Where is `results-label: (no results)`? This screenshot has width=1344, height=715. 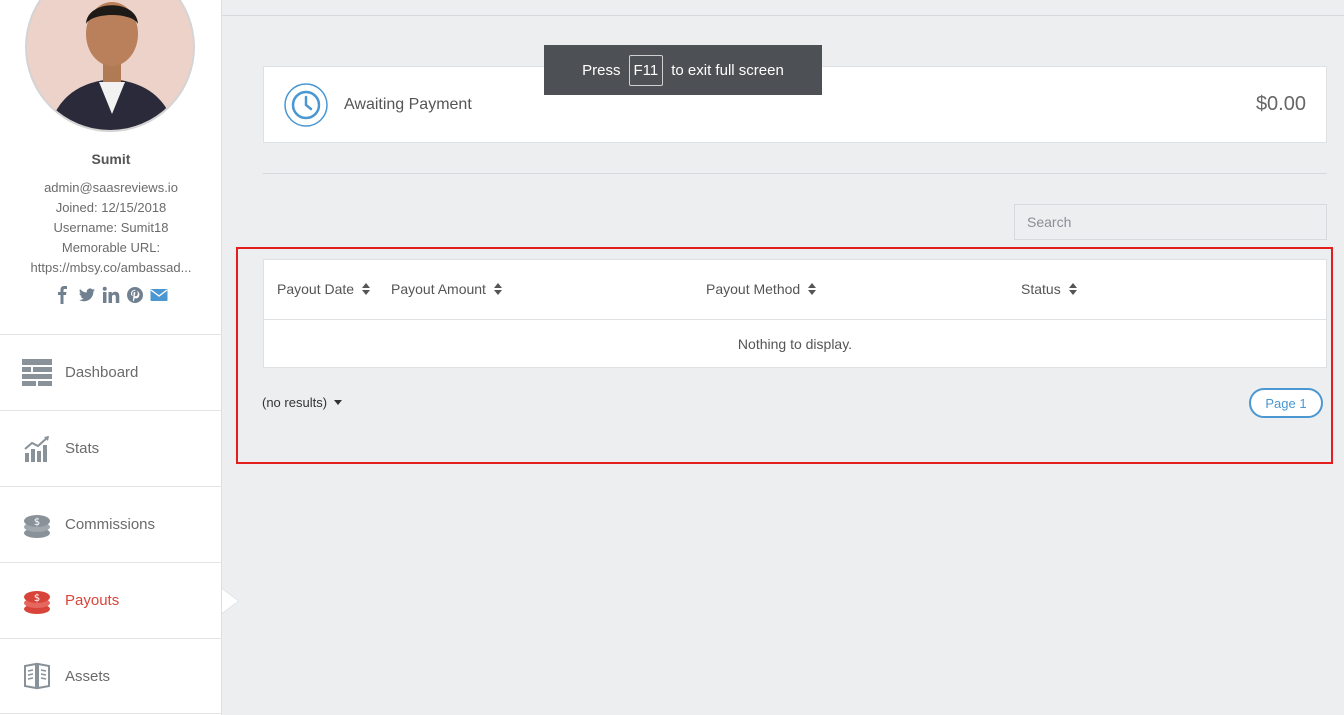 results-label: (no results) is located at coordinates (295, 402).